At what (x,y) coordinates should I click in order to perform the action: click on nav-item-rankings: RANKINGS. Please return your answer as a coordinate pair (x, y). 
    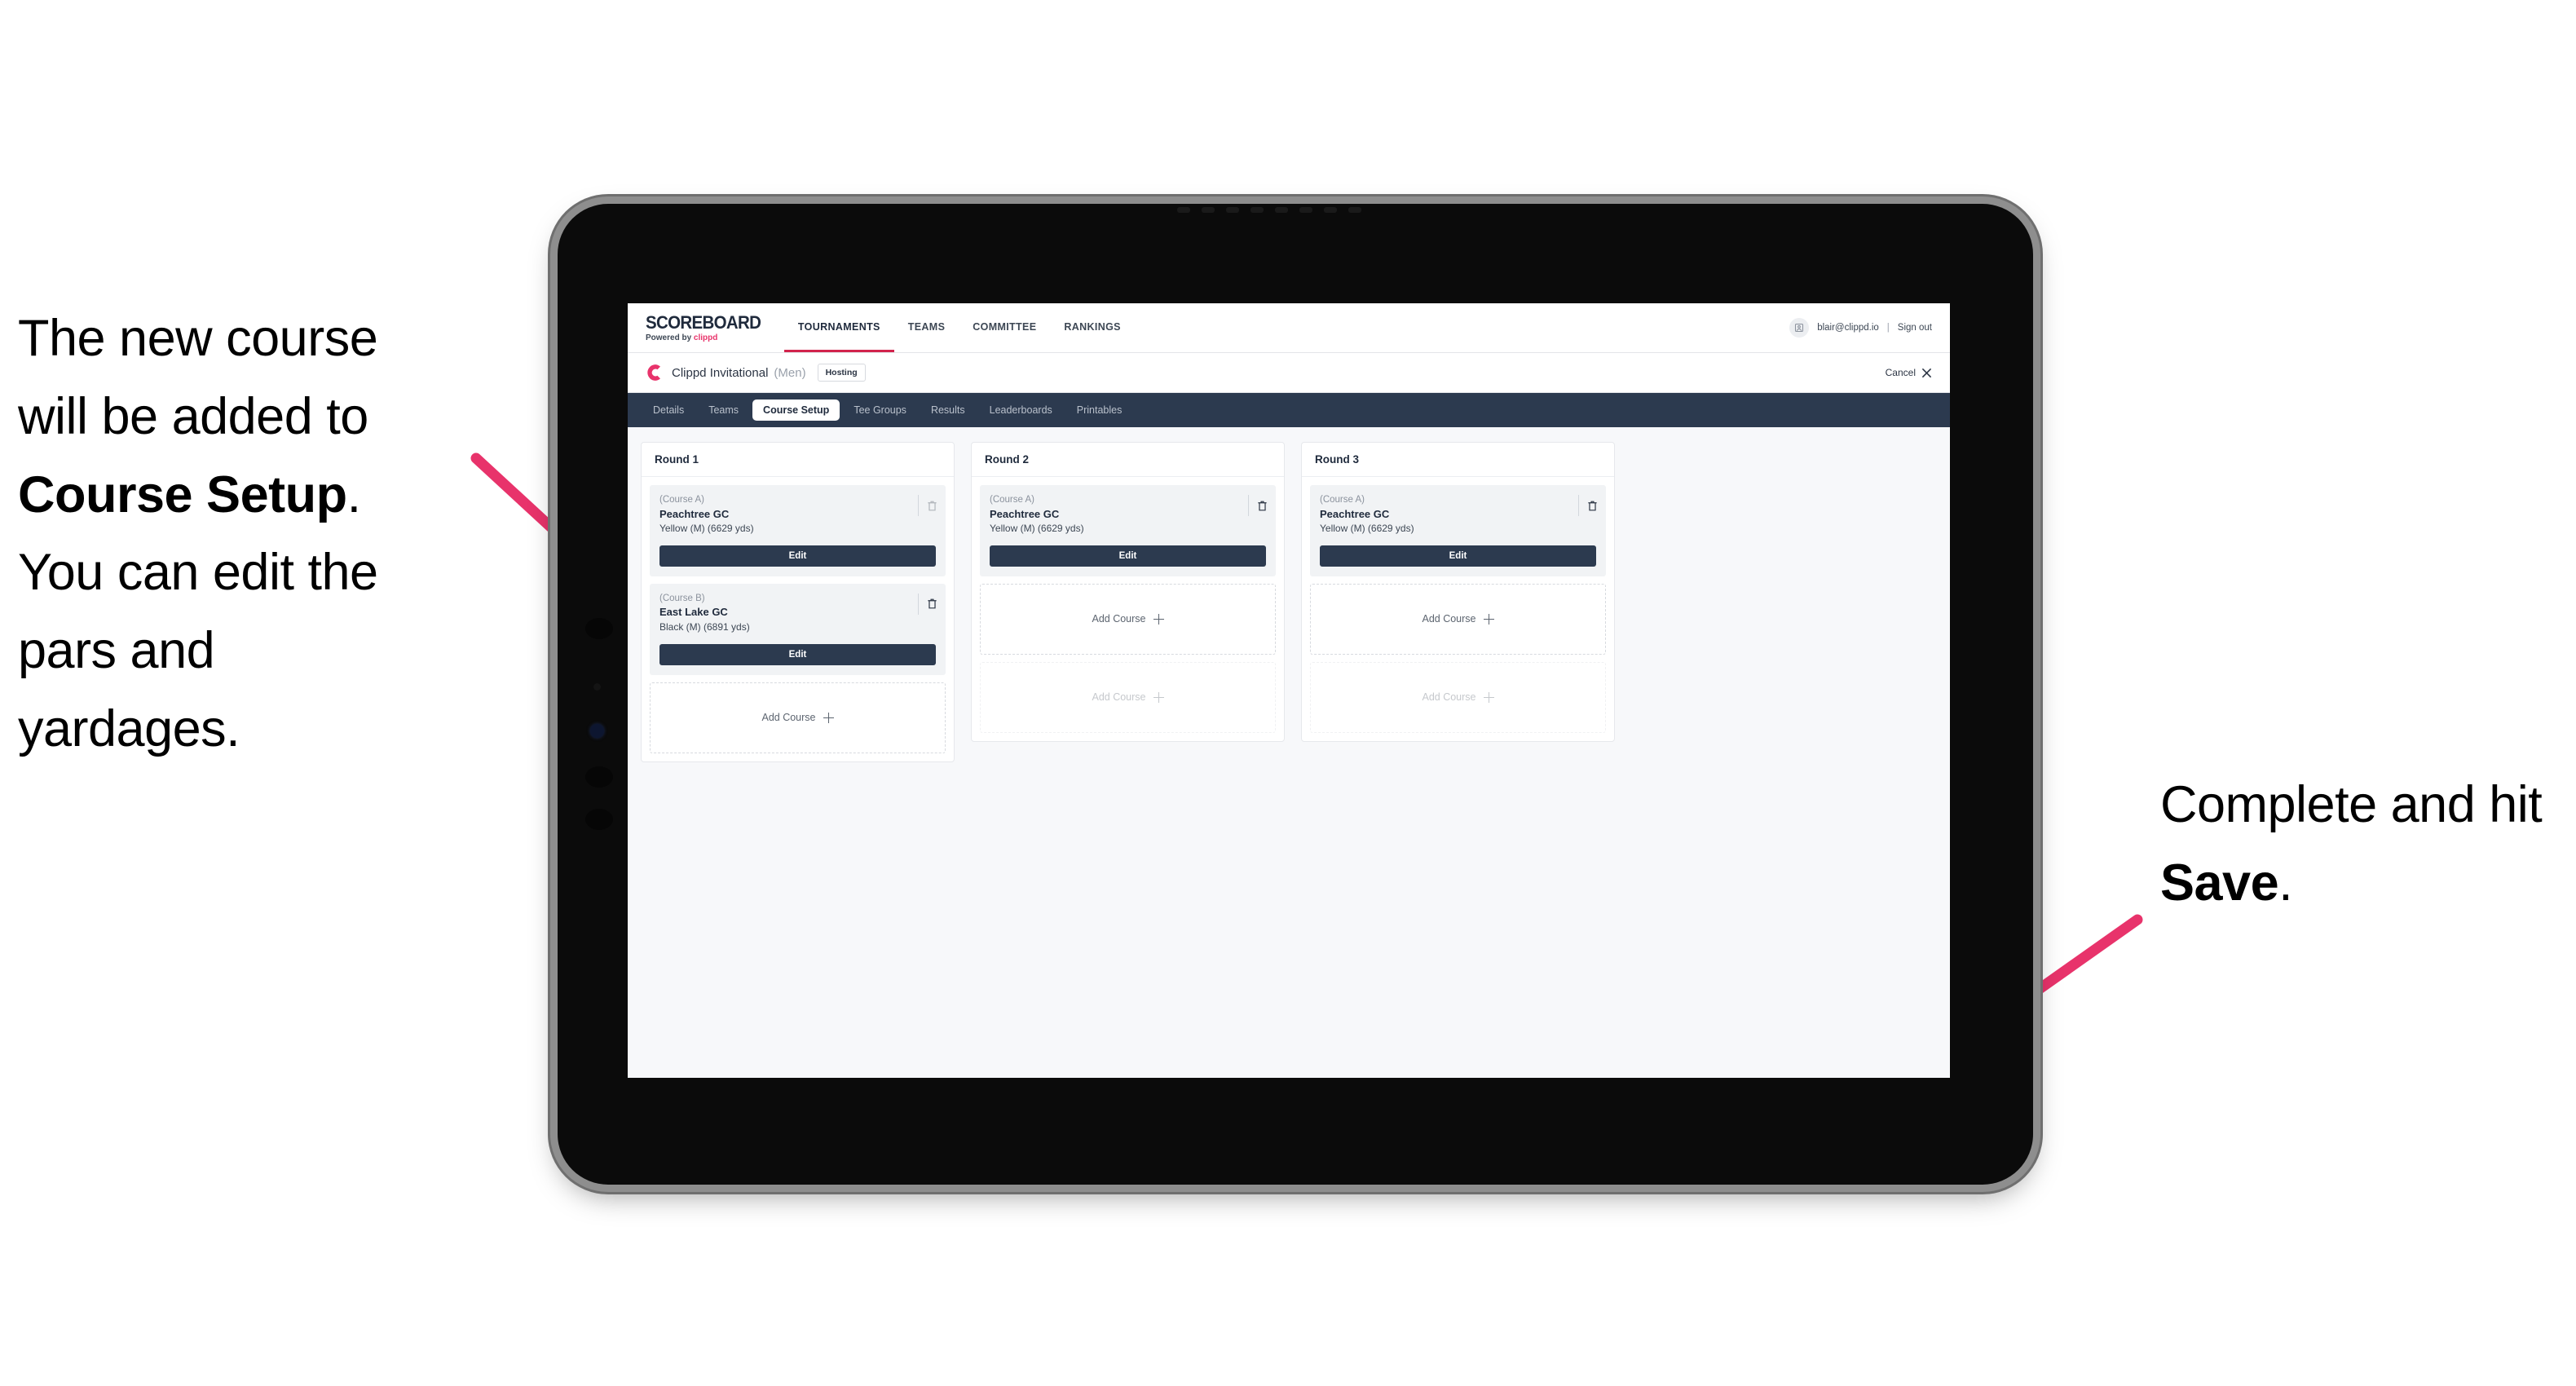
    Looking at the image, I should click on (1092, 327).